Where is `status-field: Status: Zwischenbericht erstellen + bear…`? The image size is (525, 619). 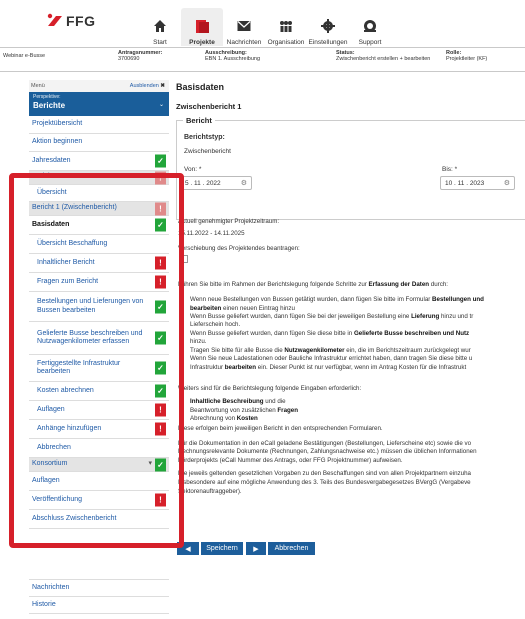 status-field: Status: Zwischenbericht erstellen + bear… is located at coordinates (383, 56).